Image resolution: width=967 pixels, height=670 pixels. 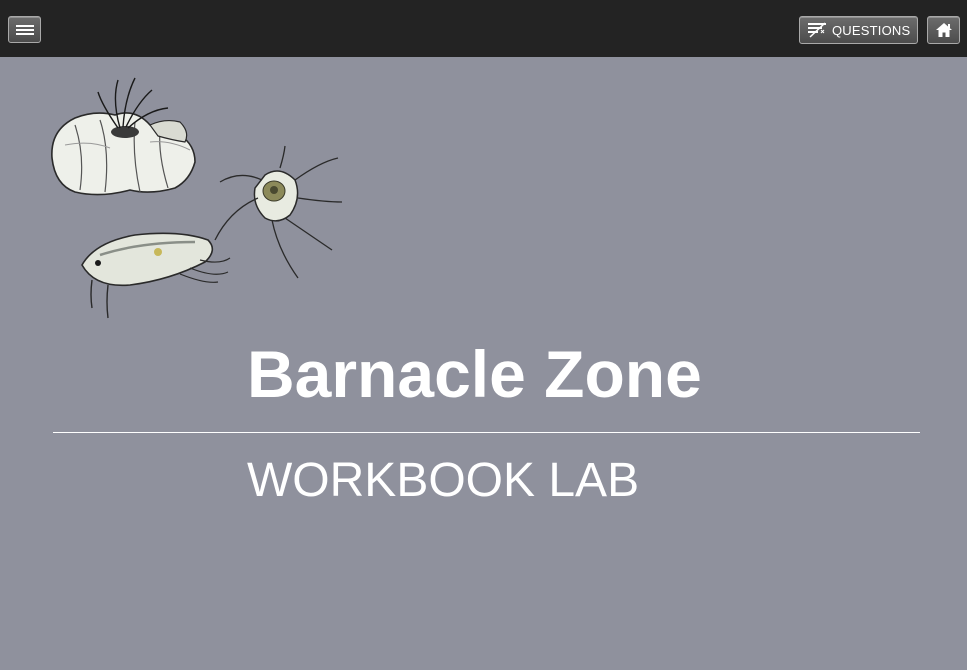 What do you see at coordinates (156, 275) in the screenshot?
I see `cyprid-larva-drawing` at bounding box center [156, 275].